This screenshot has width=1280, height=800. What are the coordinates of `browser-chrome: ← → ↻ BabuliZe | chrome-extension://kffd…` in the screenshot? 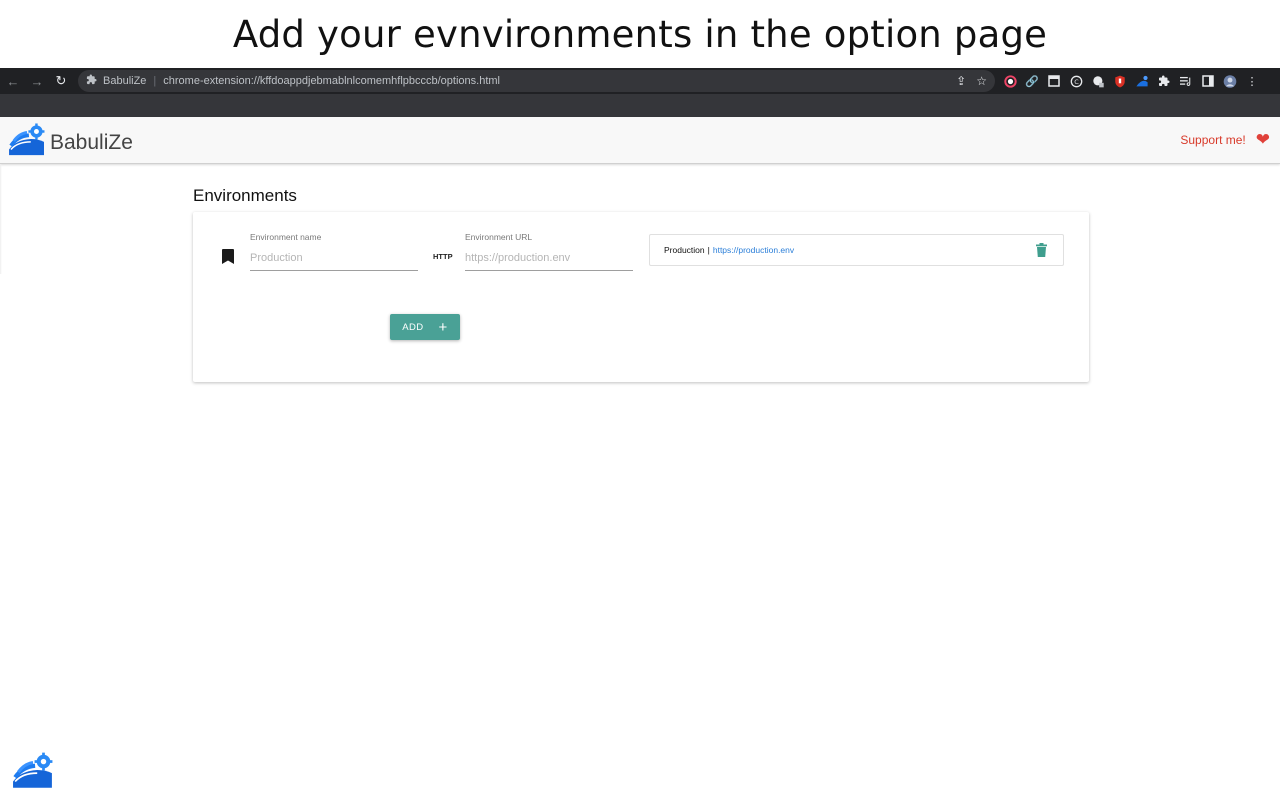 It's located at (640, 92).